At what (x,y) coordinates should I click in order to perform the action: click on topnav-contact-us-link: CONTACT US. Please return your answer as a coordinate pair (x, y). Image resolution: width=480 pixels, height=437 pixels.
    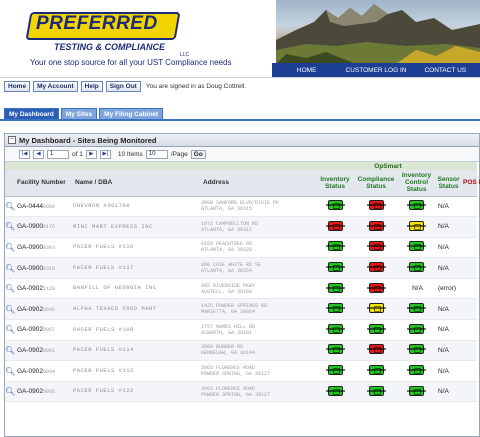
    Looking at the image, I should click on (445, 70).